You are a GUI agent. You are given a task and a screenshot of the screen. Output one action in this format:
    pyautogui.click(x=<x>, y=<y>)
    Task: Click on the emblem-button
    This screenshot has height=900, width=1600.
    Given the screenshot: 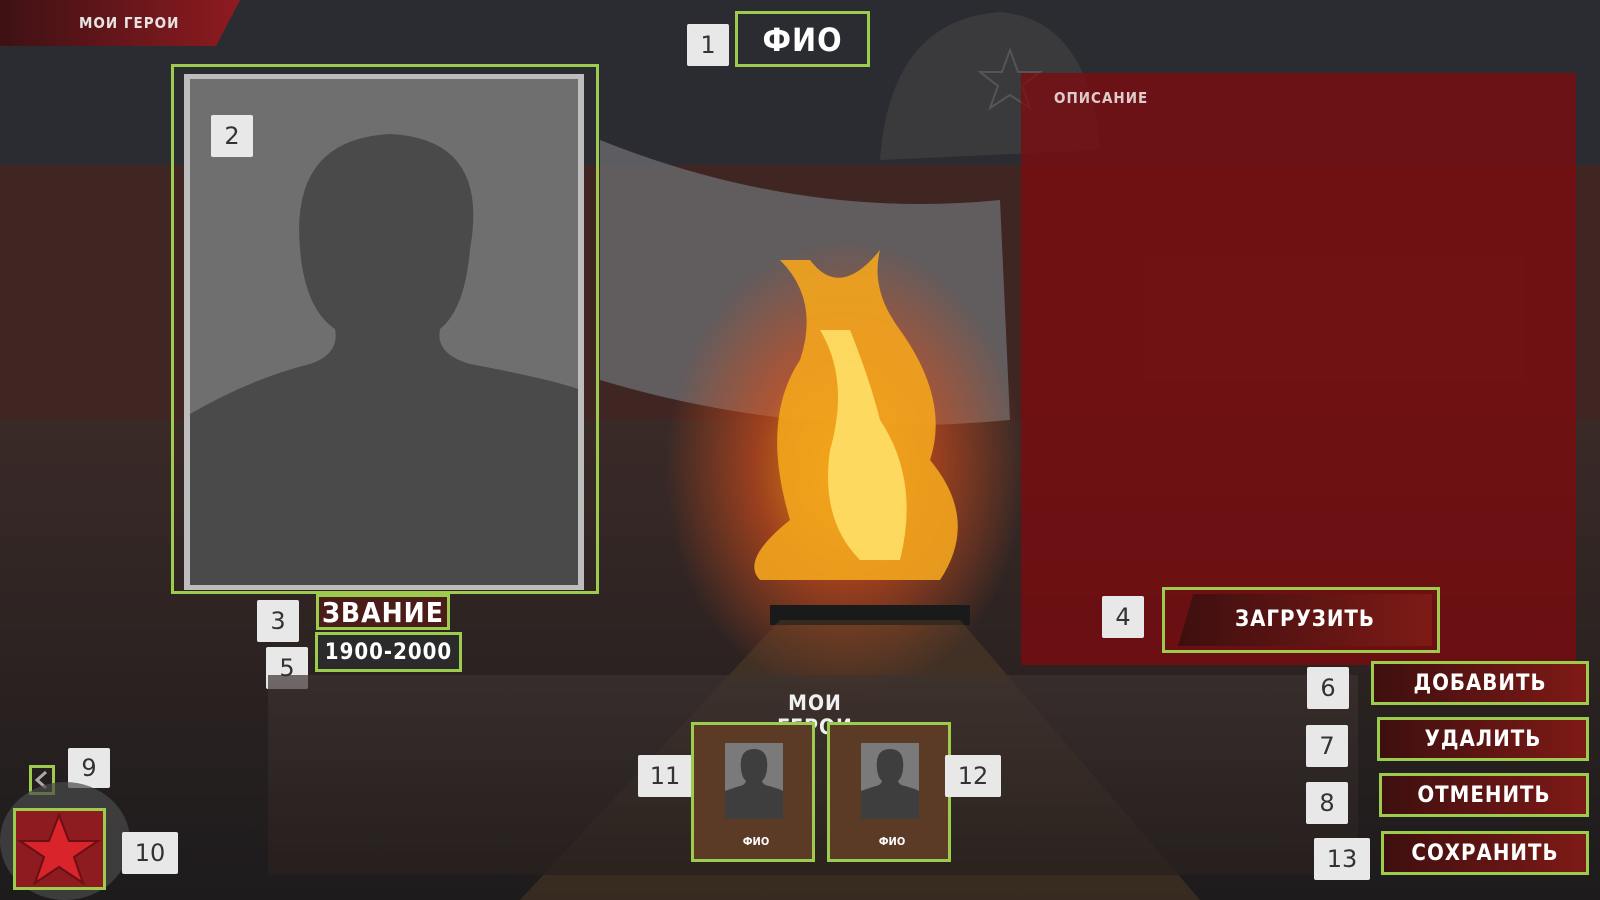 What is the action you would take?
    pyautogui.click(x=59, y=849)
    